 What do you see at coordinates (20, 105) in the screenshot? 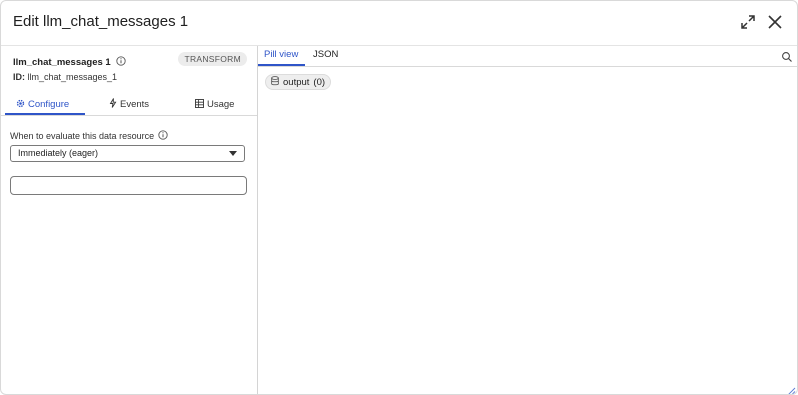
I see `gear-icon` at bounding box center [20, 105].